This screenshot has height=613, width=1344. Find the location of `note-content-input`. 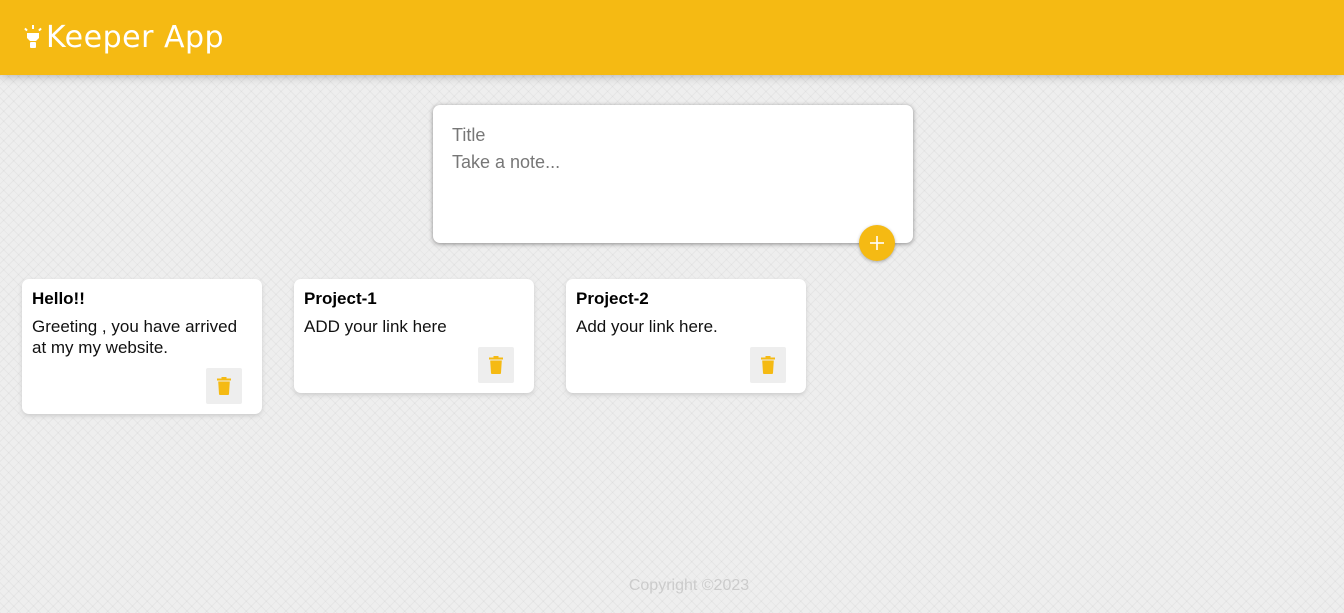

note-content-input is located at coordinates (673, 182).